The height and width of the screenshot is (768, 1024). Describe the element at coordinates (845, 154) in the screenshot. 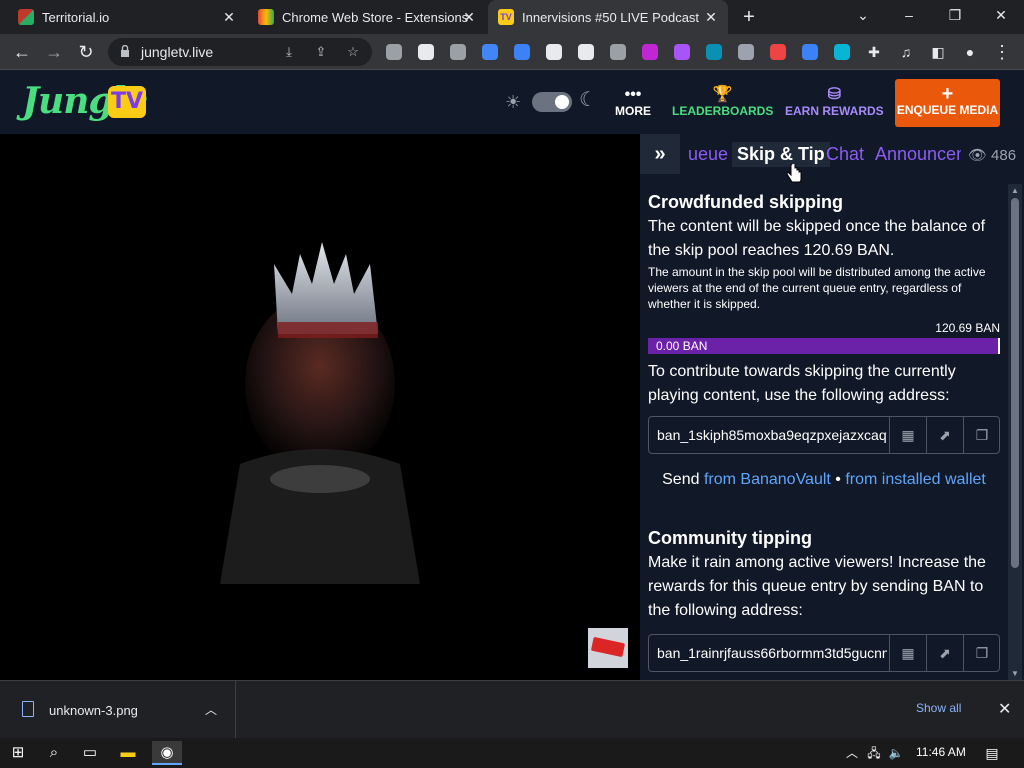

I see `tab-chat: Chat` at that location.